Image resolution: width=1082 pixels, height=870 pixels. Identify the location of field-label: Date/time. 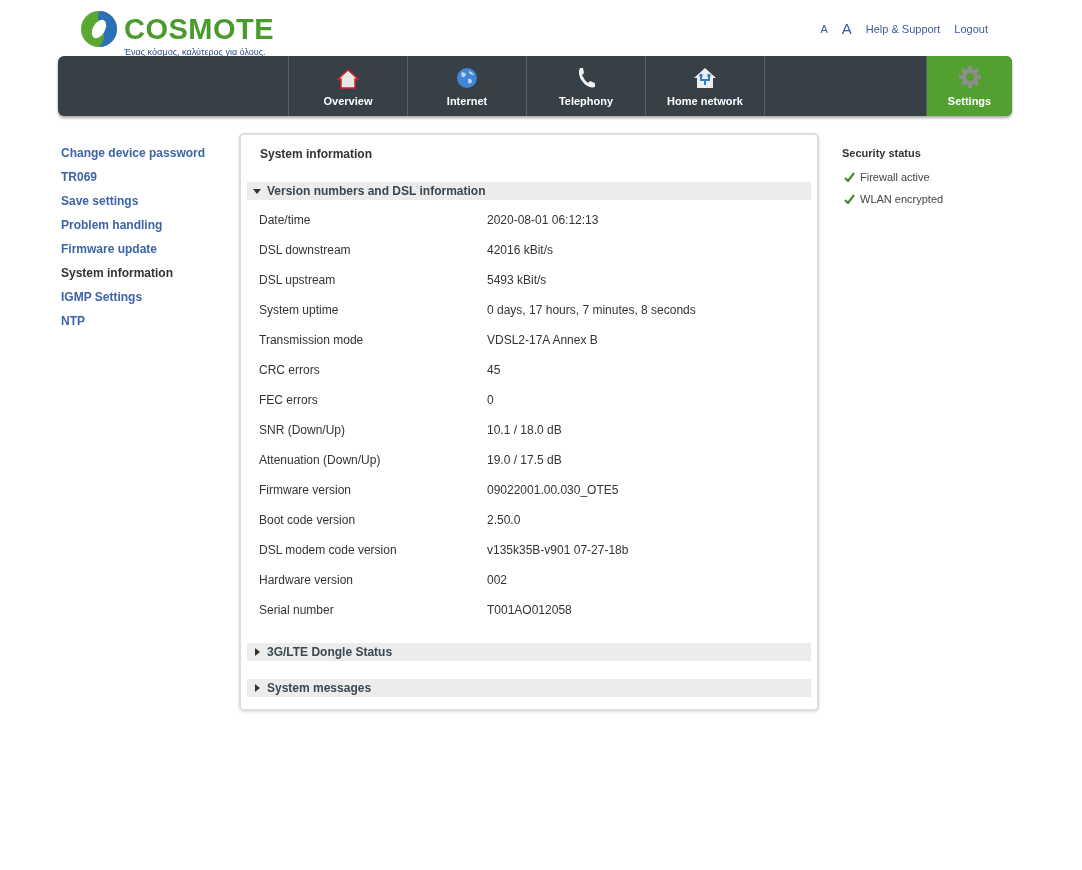
(285, 220).